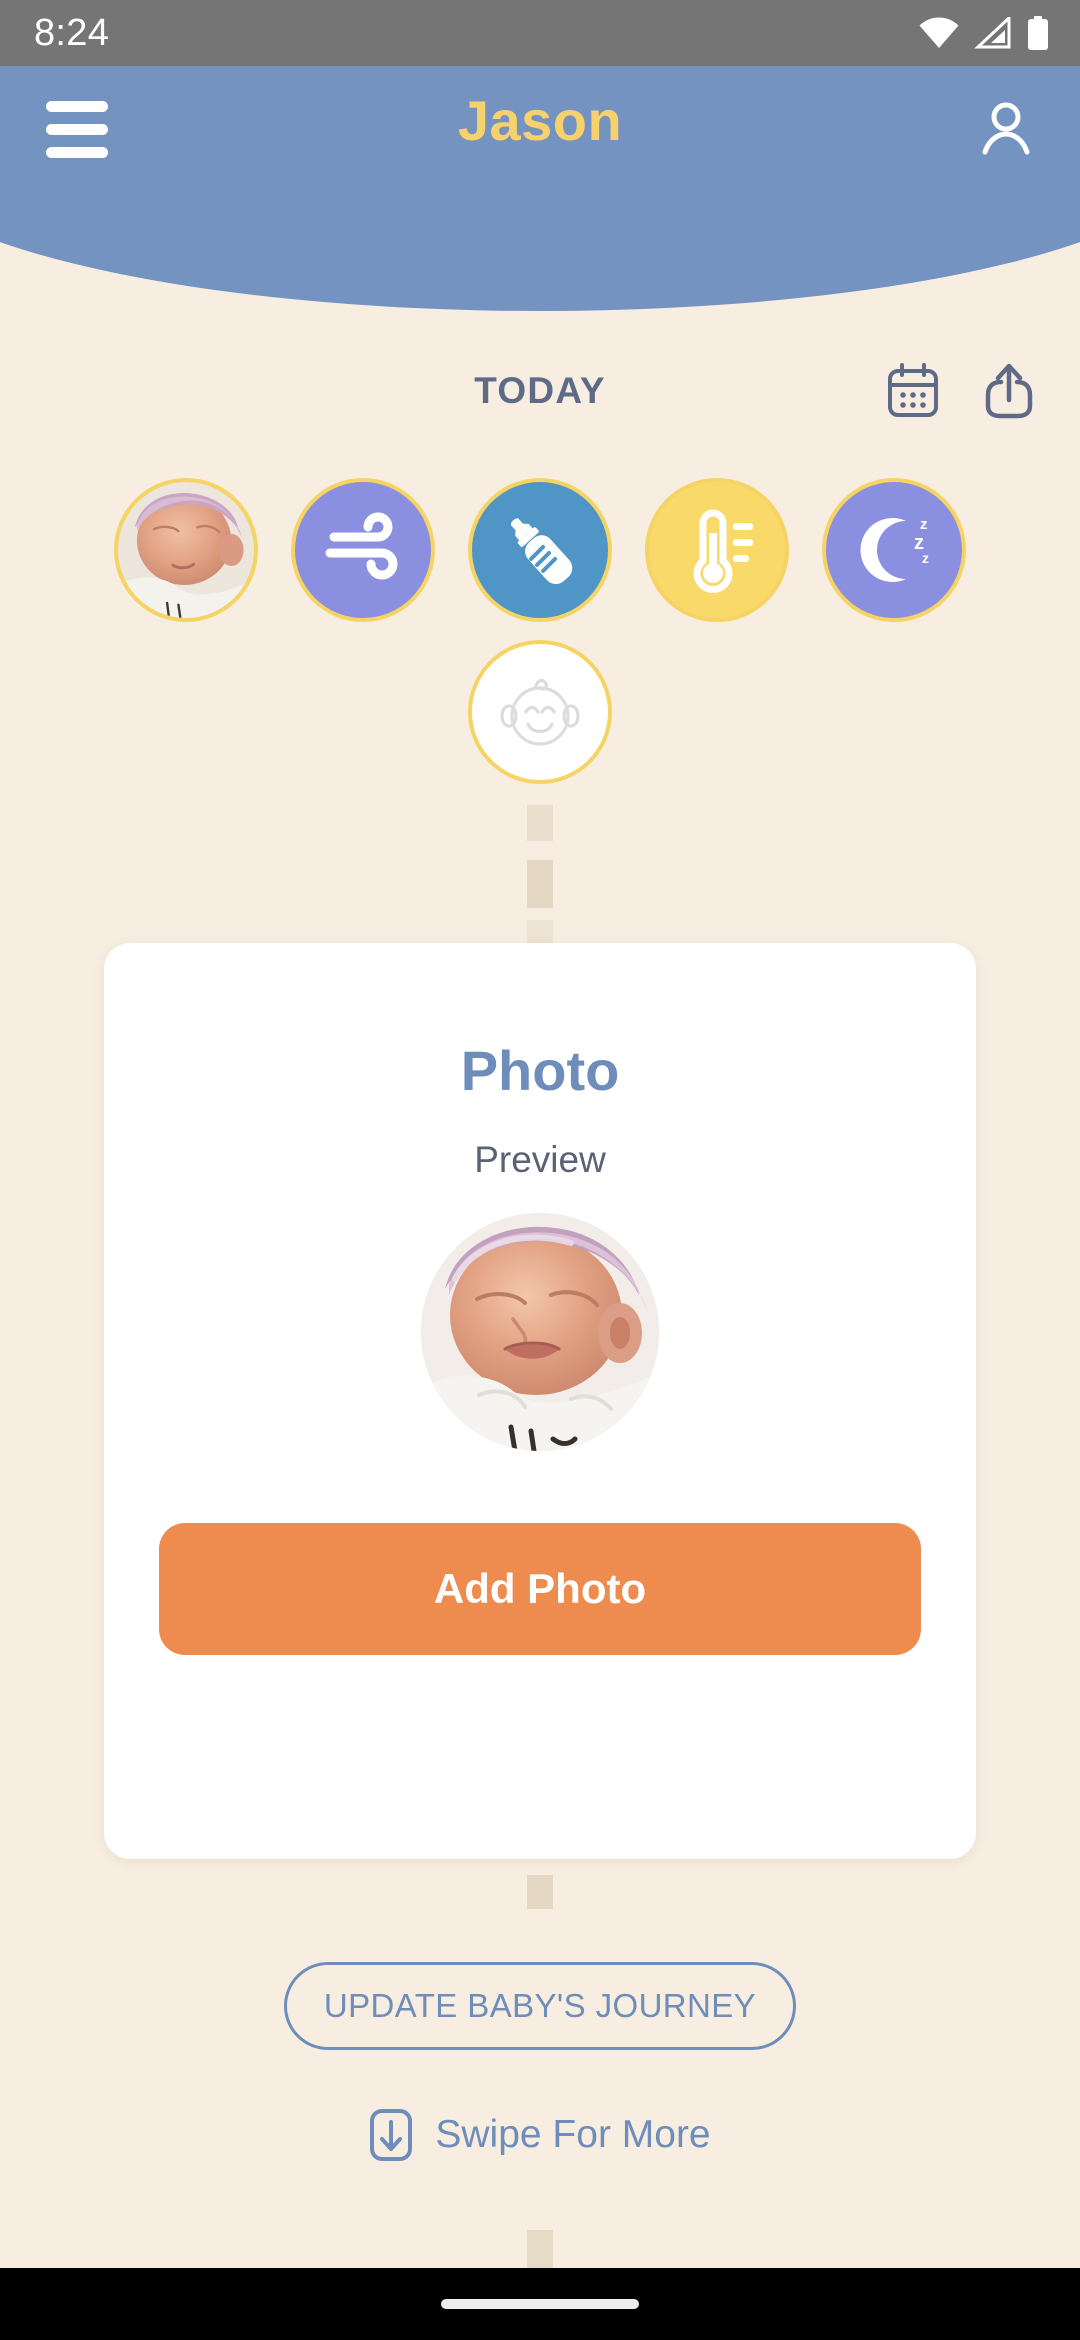  What do you see at coordinates (540, 391) in the screenshot?
I see `today-row: TODAY` at bounding box center [540, 391].